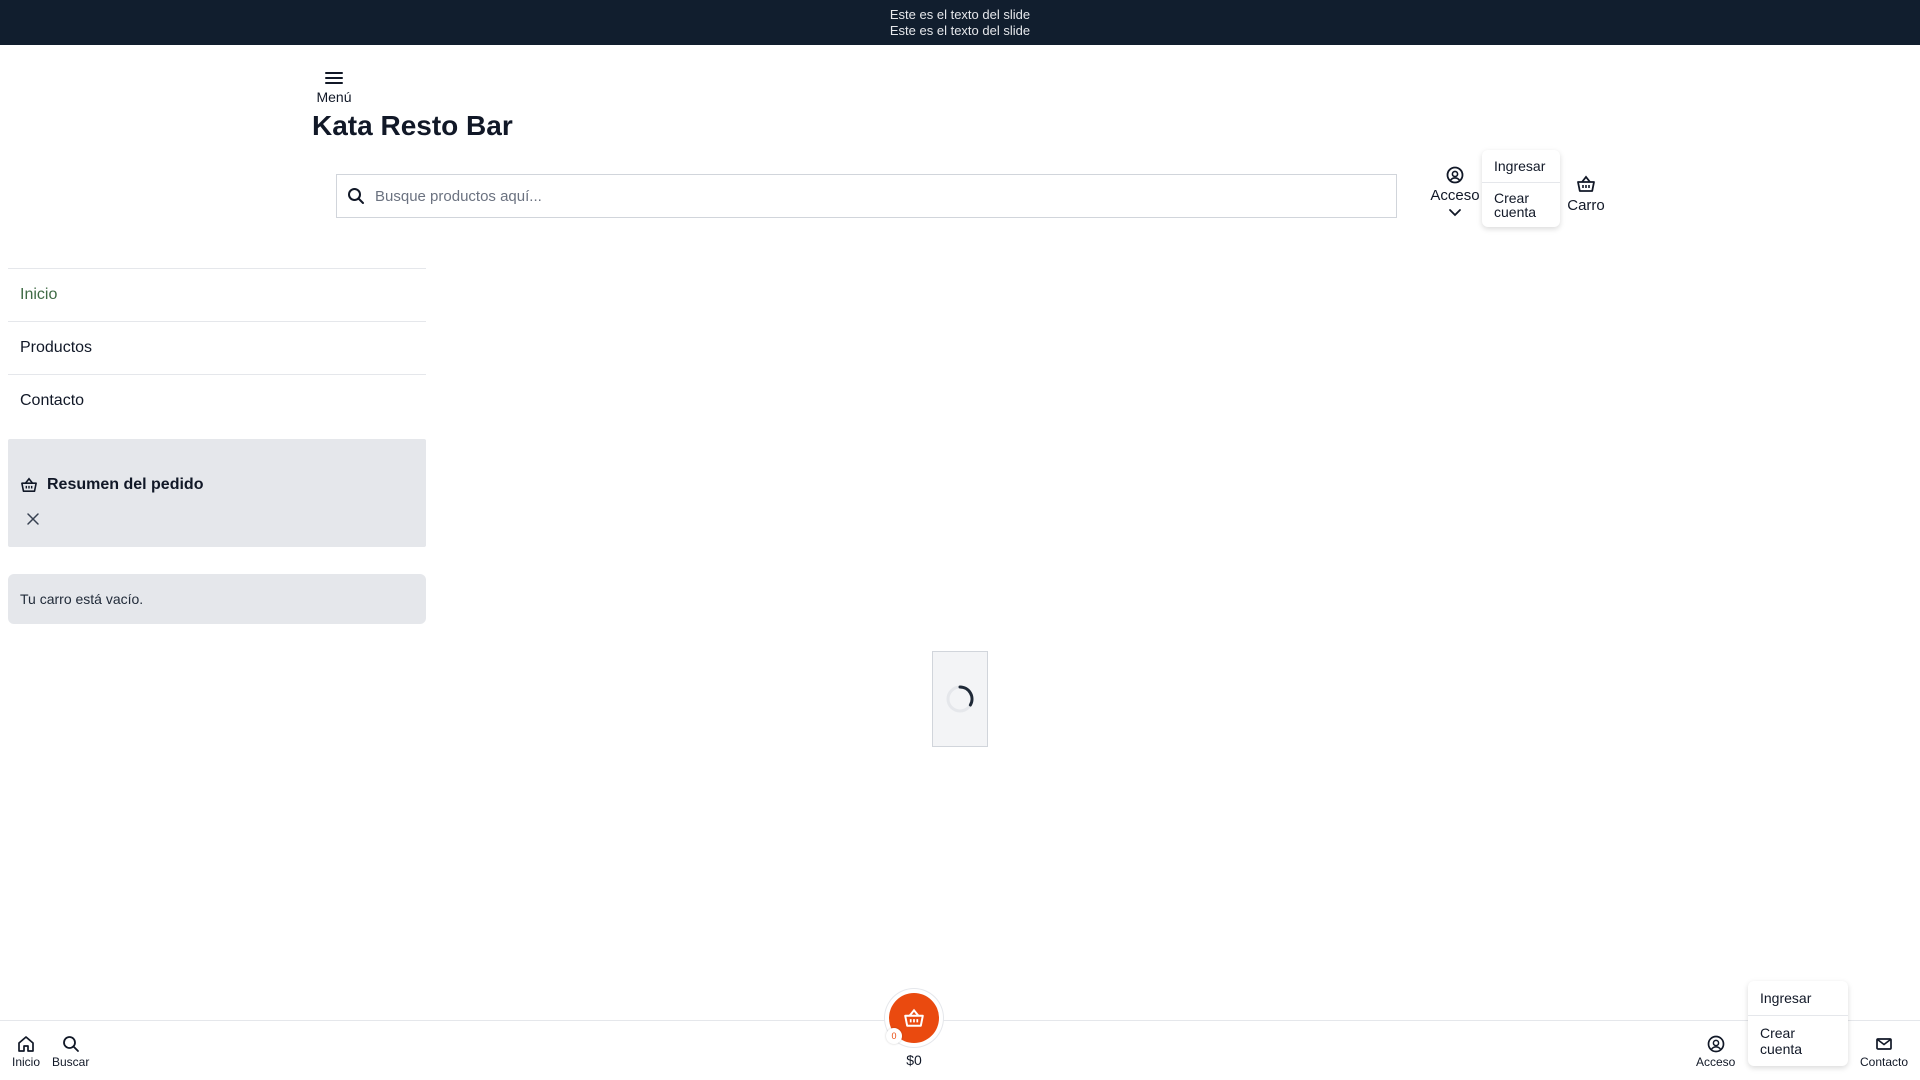 This screenshot has width=1920, height=1080. I want to click on cart-total: $0, so click(914, 1060).